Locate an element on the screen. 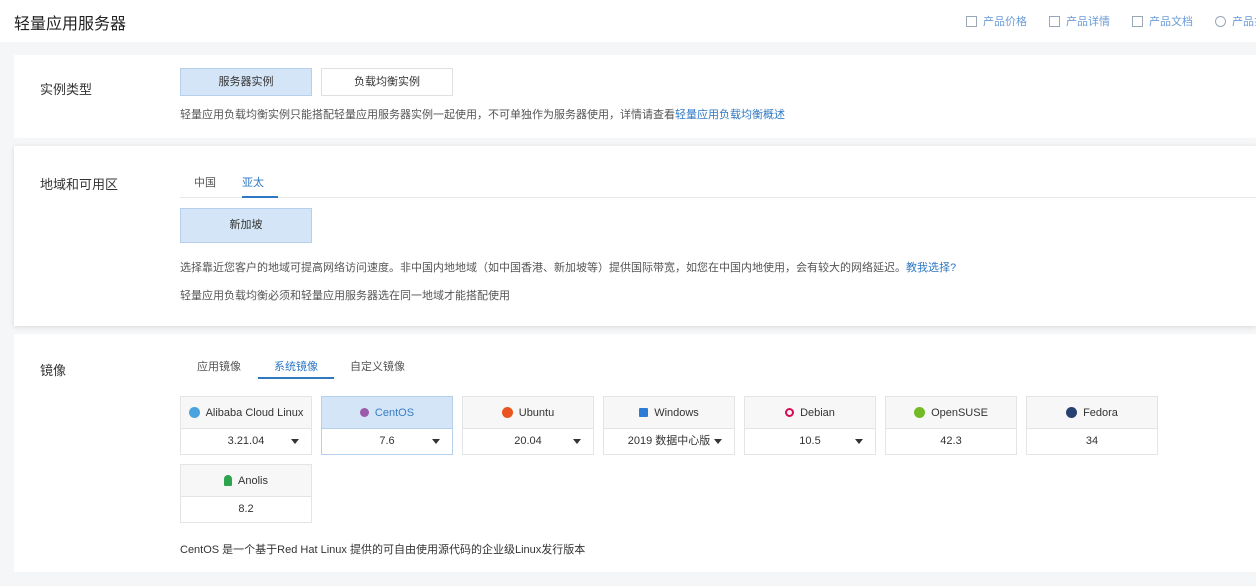 This screenshot has height=586, width=1256. region-tabs-divider is located at coordinates (718, 197).